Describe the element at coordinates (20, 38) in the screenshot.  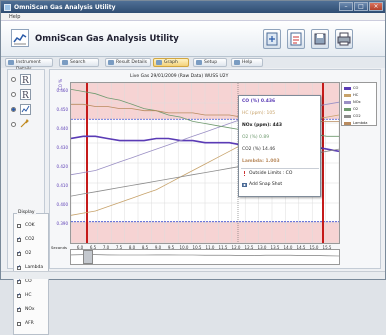
I see `app-logo-icon` at that location.